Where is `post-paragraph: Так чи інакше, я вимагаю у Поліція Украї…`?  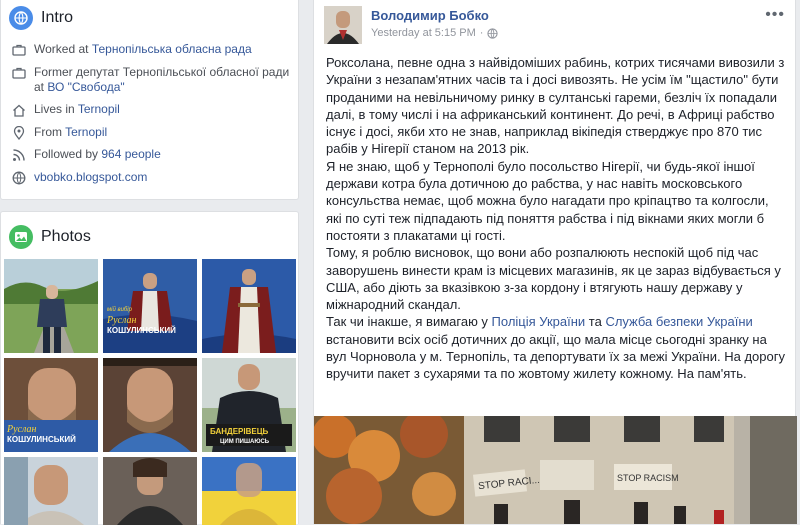 post-paragraph: Так чи інакше, я вимагаю у Поліція Украї… is located at coordinates (555, 347).